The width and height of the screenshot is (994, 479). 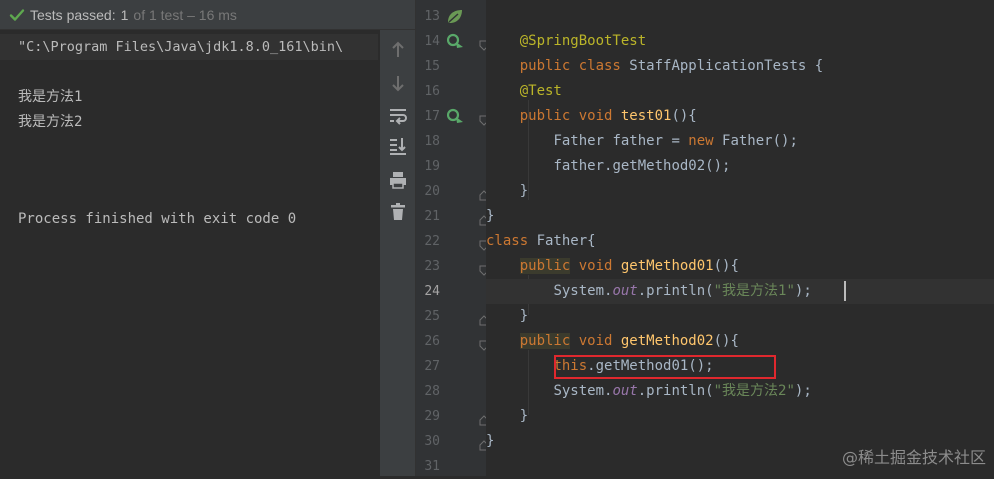 I want to click on console-line: 我是方法1, so click(x=50, y=97).